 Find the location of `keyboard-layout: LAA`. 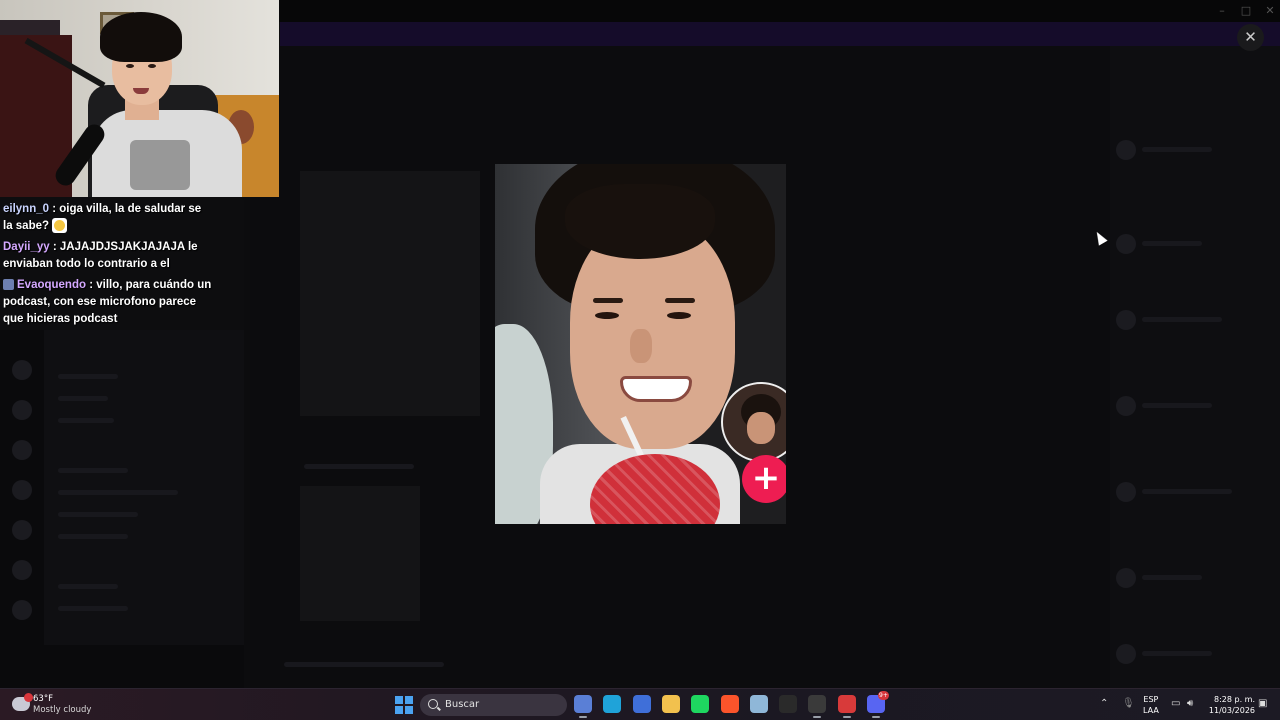

keyboard-layout: LAA is located at coordinates (1151, 710).